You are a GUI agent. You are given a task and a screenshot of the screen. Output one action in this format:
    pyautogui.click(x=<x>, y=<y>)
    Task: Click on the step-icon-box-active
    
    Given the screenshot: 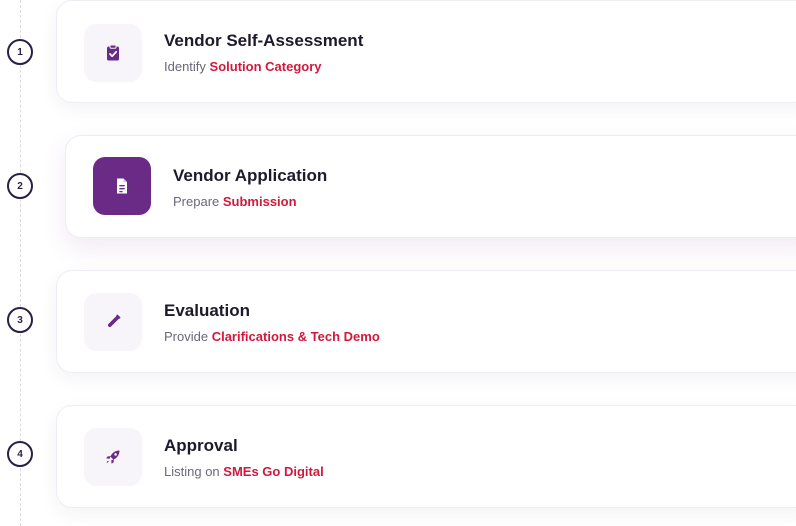 What is the action you would take?
    pyautogui.click(x=122, y=186)
    